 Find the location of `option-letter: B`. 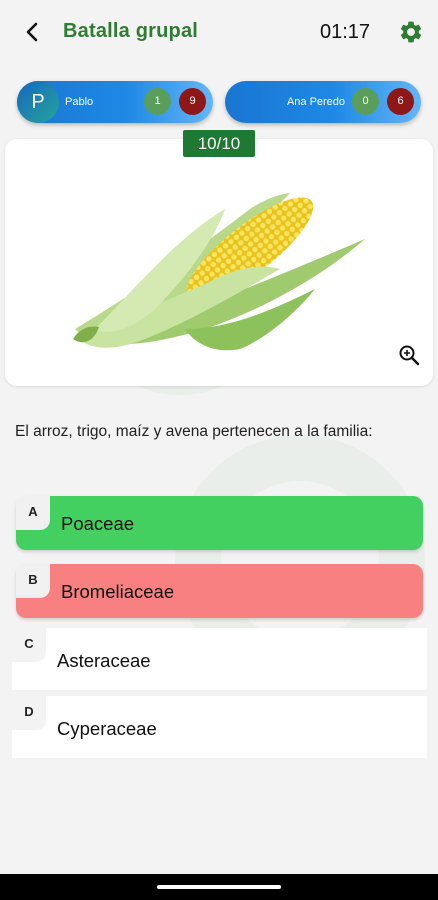

option-letter: B is located at coordinates (33, 581).